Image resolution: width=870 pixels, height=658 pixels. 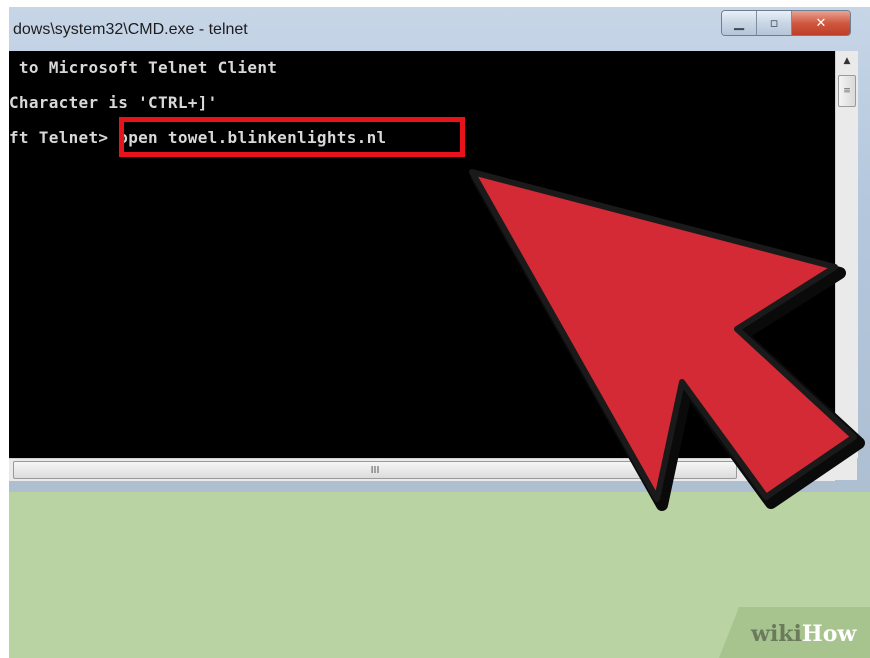 I want to click on watermark-how: How, so click(x=829, y=634).